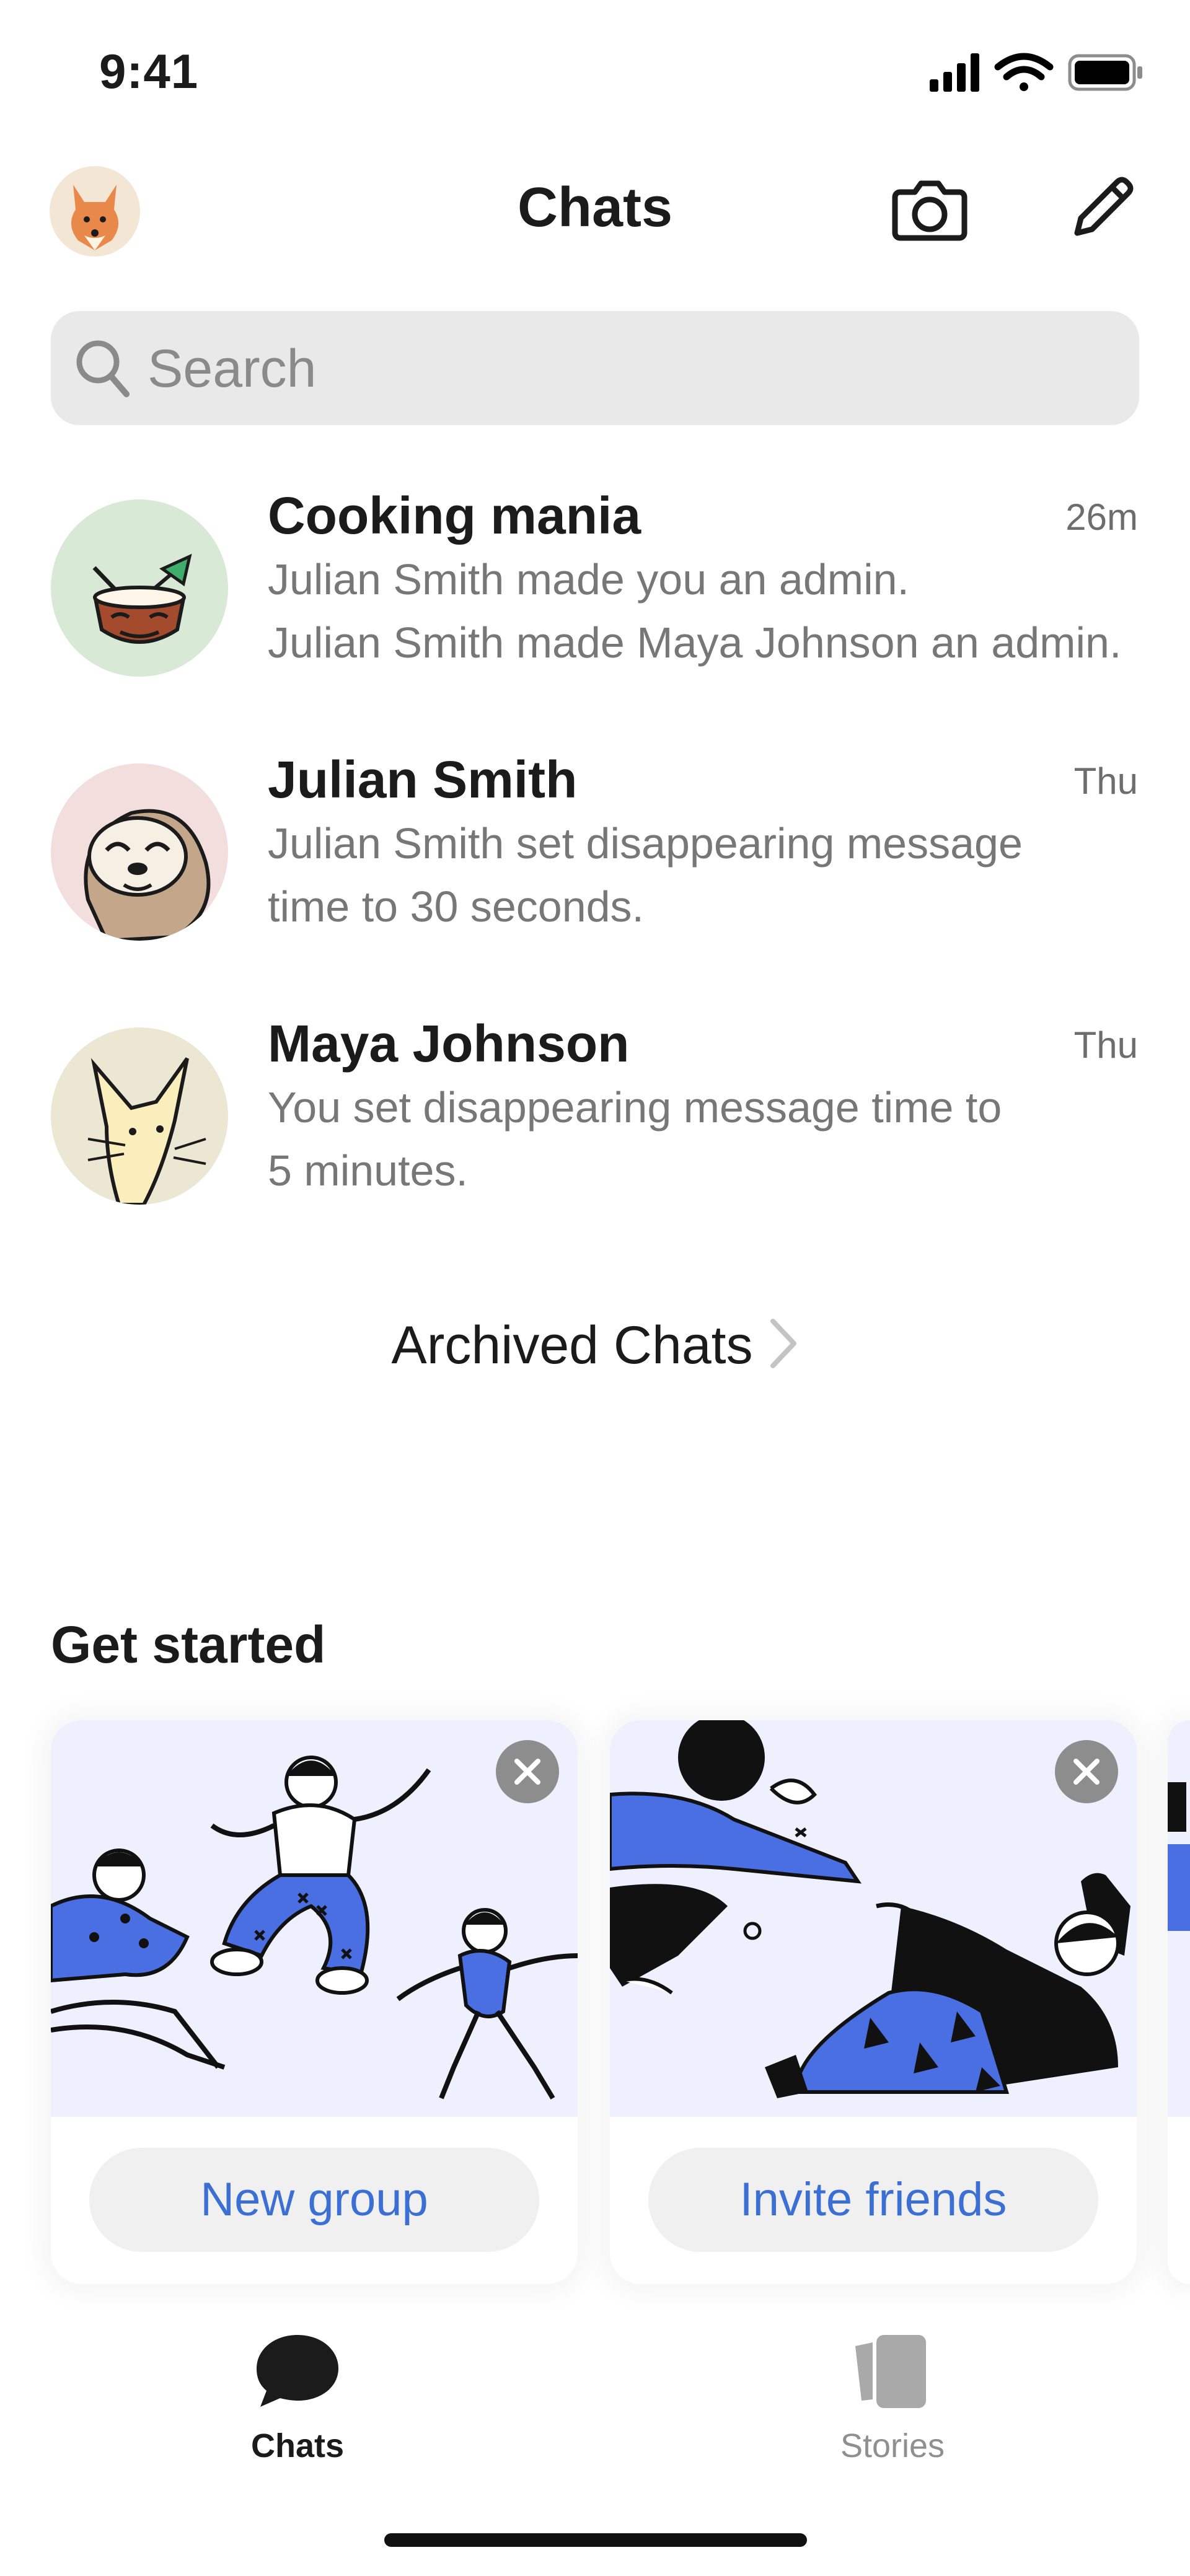  I want to click on chat-preview-line: 5 minutes., so click(368, 1171).